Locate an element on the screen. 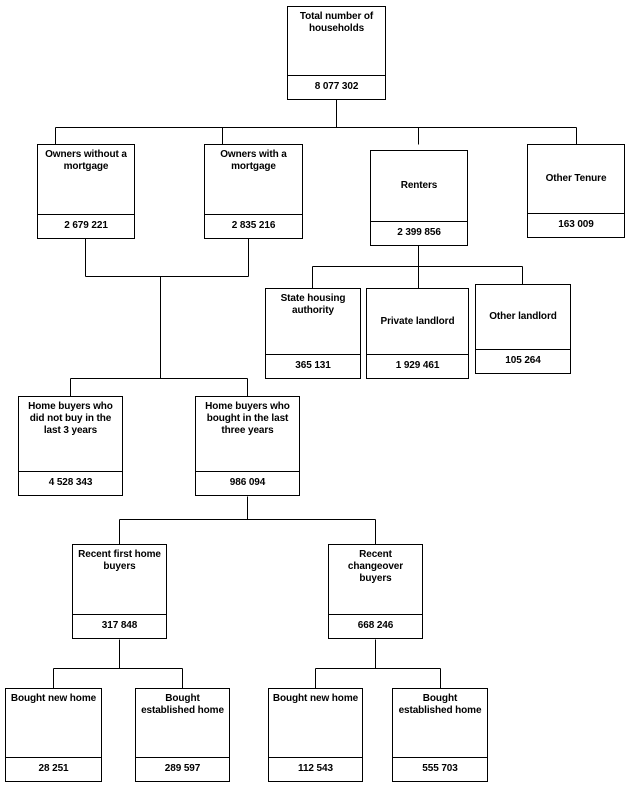 The width and height of the screenshot is (631, 790). node-renters-label: Renters is located at coordinates (419, 185).